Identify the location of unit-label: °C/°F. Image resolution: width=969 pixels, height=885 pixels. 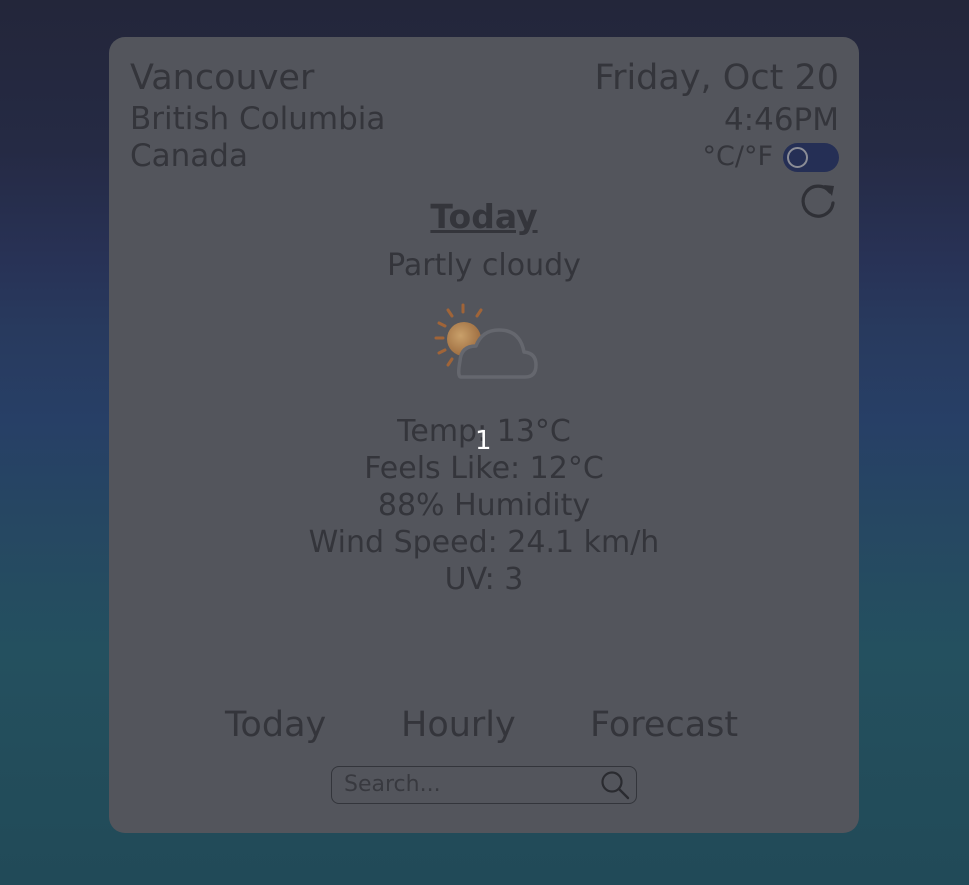
(737, 156).